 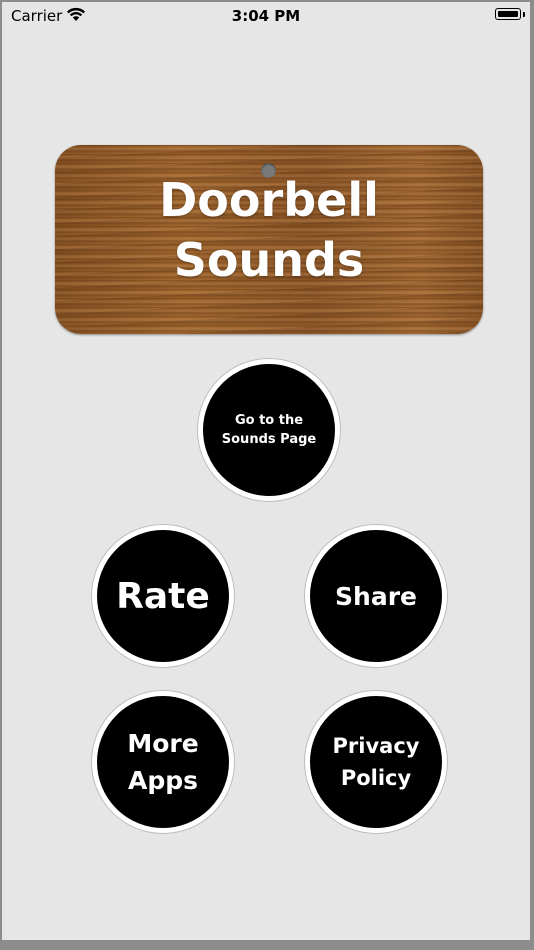 I want to click on privacy-policy-label: Privacy Policy, so click(x=376, y=762).